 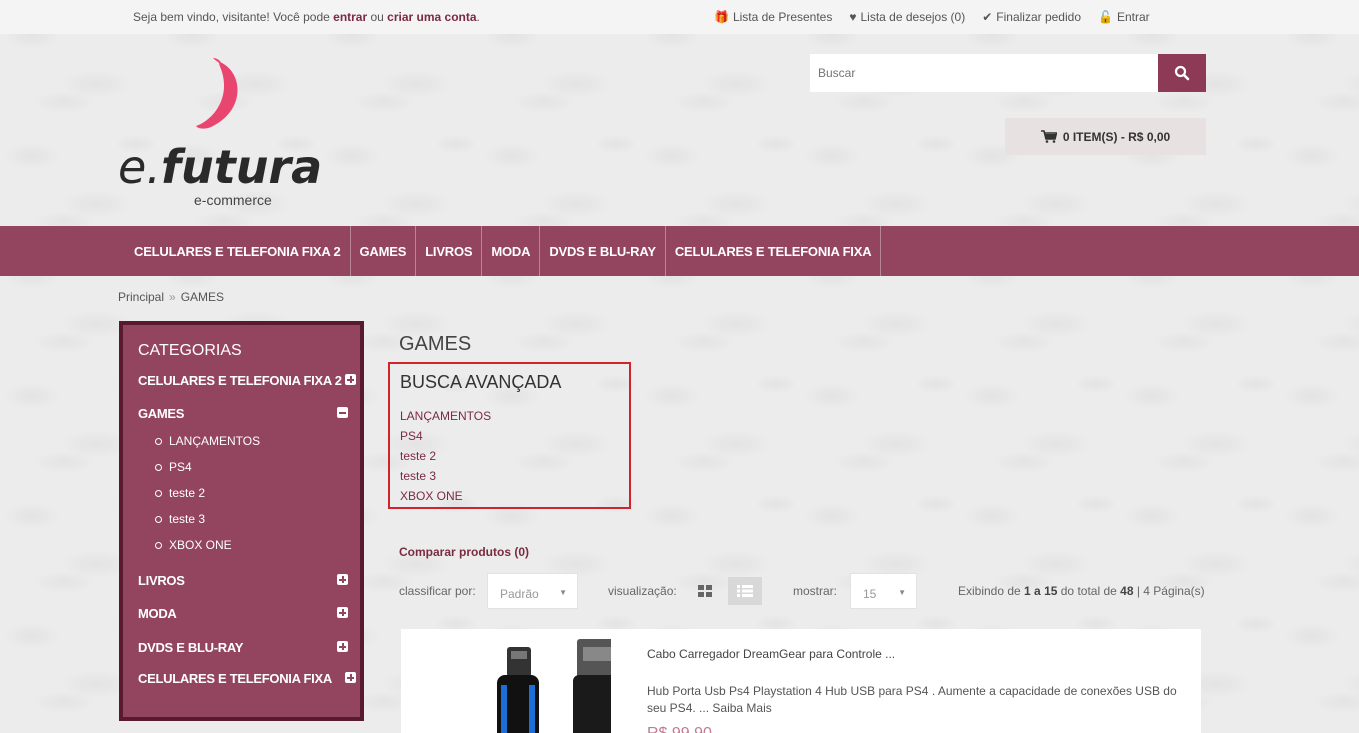 I want to click on advanced-link-ps4: PS4, so click(x=411, y=436).